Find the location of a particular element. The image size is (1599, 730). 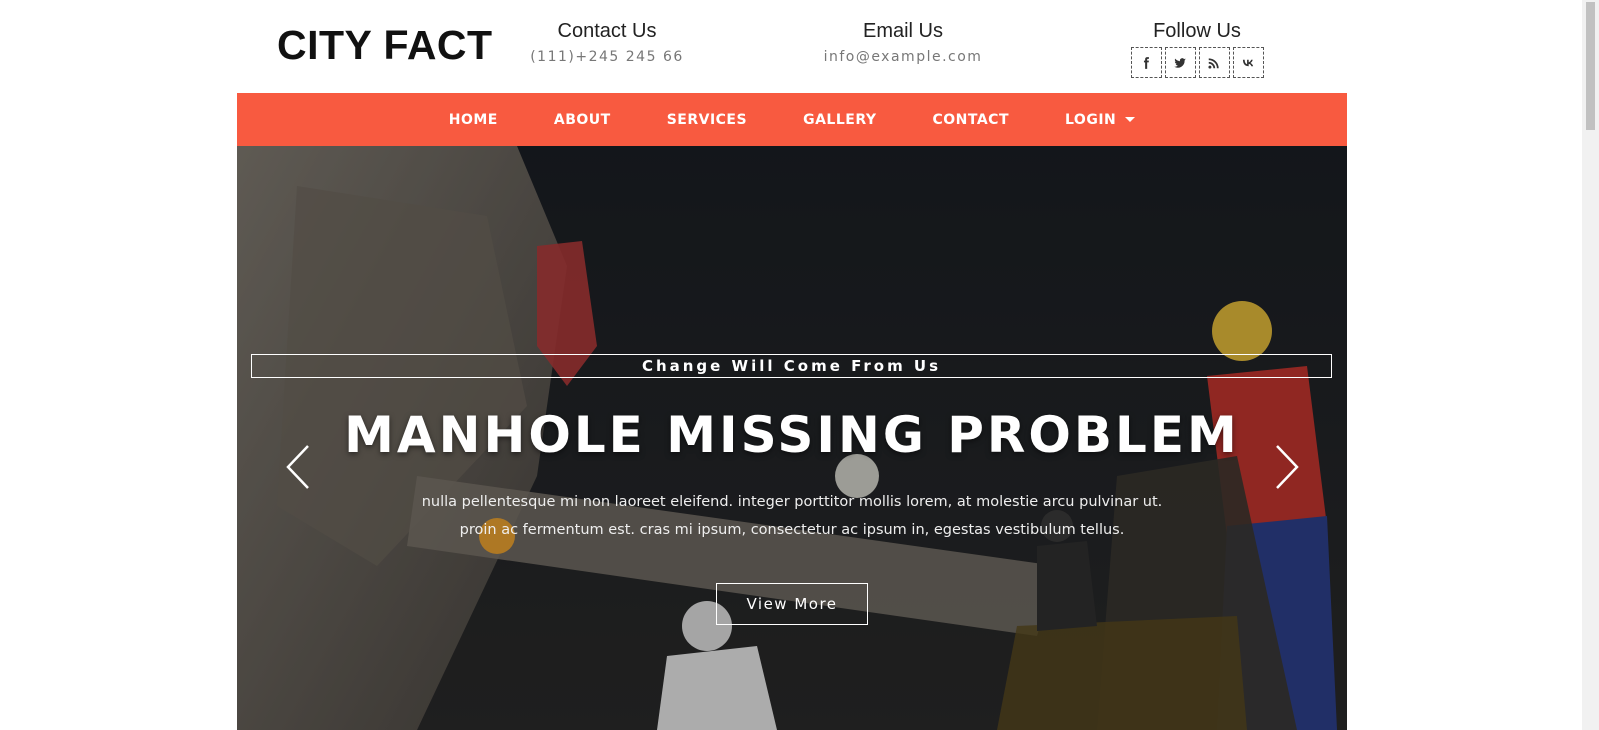

slider-next-button is located at coordinates (1287, 467).